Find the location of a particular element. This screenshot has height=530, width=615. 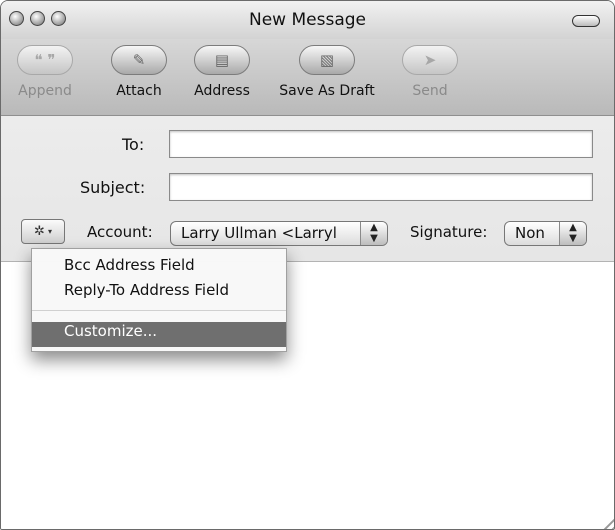

account-label: Account: is located at coordinates (120, 232).